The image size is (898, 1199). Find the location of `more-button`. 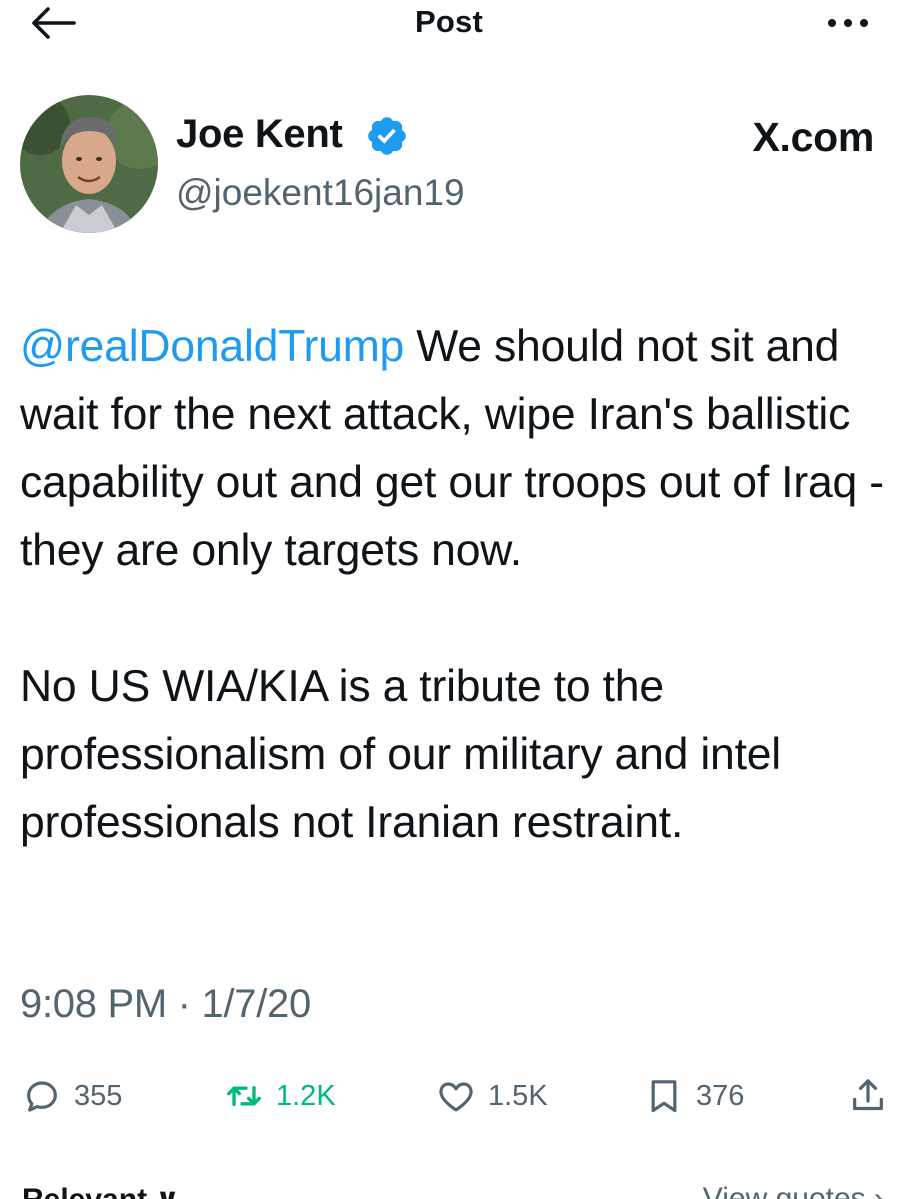

more-button is located at coordinates (848, 23).